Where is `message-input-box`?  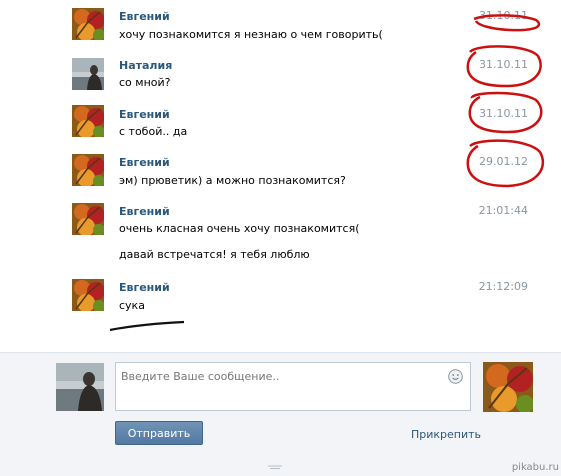 message-input-box is located at coordinates (293, 386).